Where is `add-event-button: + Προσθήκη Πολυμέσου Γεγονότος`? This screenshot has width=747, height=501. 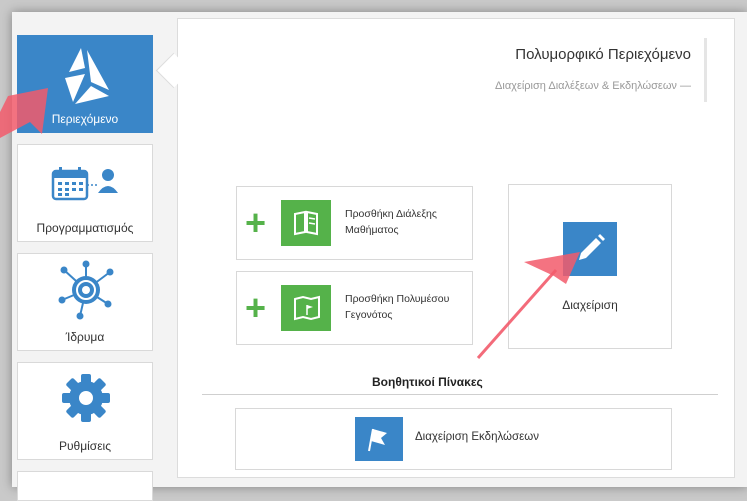 add-event-button: + Προσθήκη Πολυμέσου Γεγονότος is located at coordinates (354, 308).